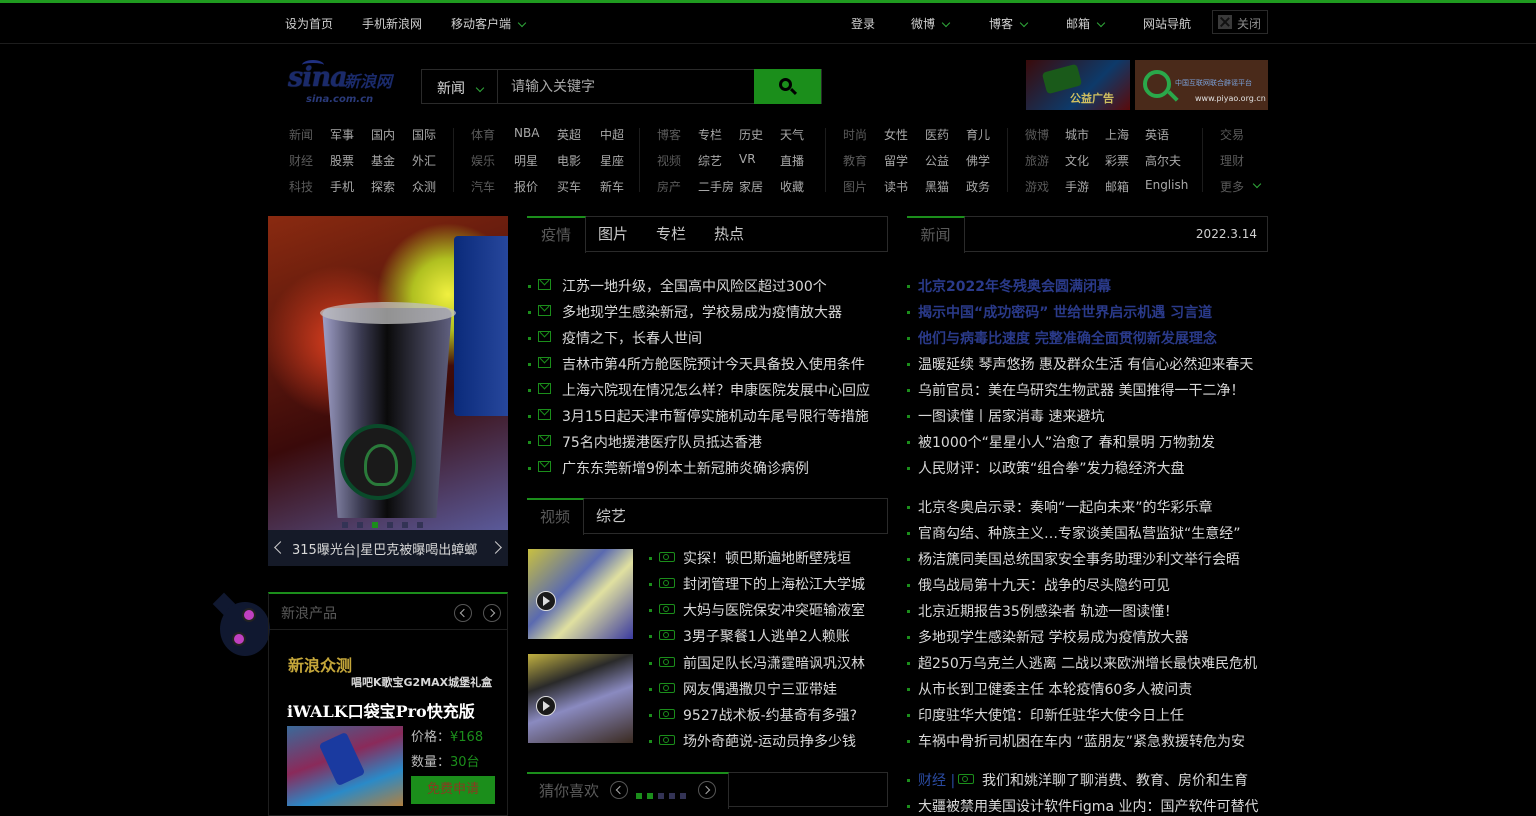  Describe the element at coordinates (792, 186) in the screenshot. I see `nav-link: 收藏` at that location.